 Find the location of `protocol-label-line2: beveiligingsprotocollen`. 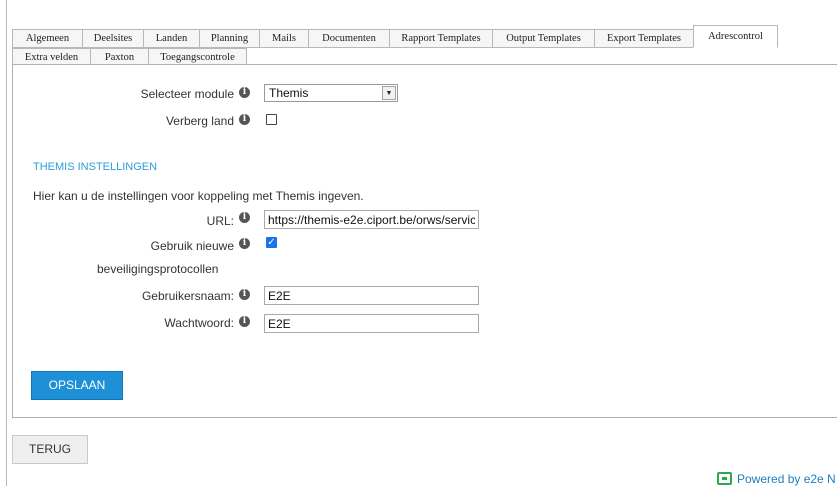

protocol-label-line2: beveiligingsprotocollen is located at coordinates (158, 269).